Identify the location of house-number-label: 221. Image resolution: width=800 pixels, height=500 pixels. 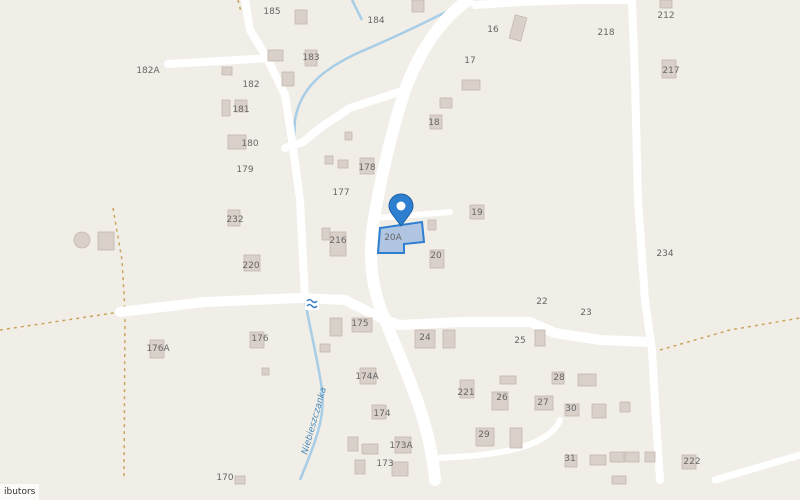
(465, 393).